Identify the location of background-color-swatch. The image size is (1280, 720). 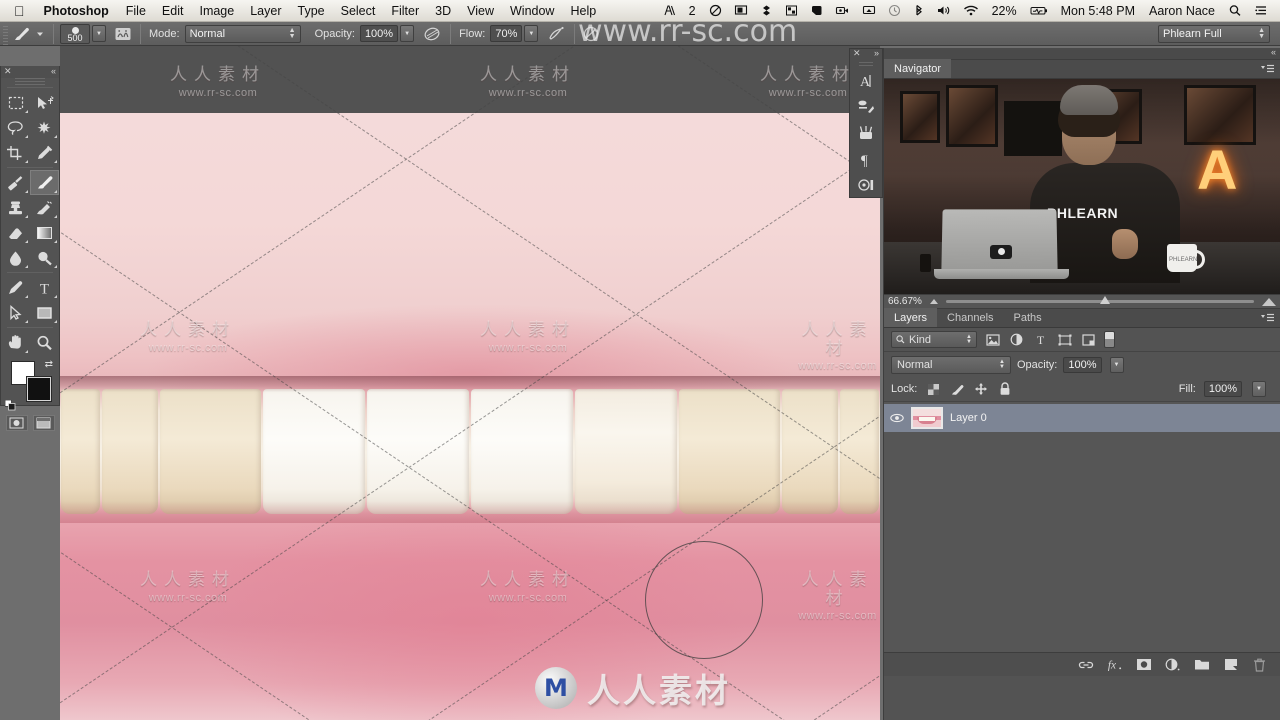
(39, 389).